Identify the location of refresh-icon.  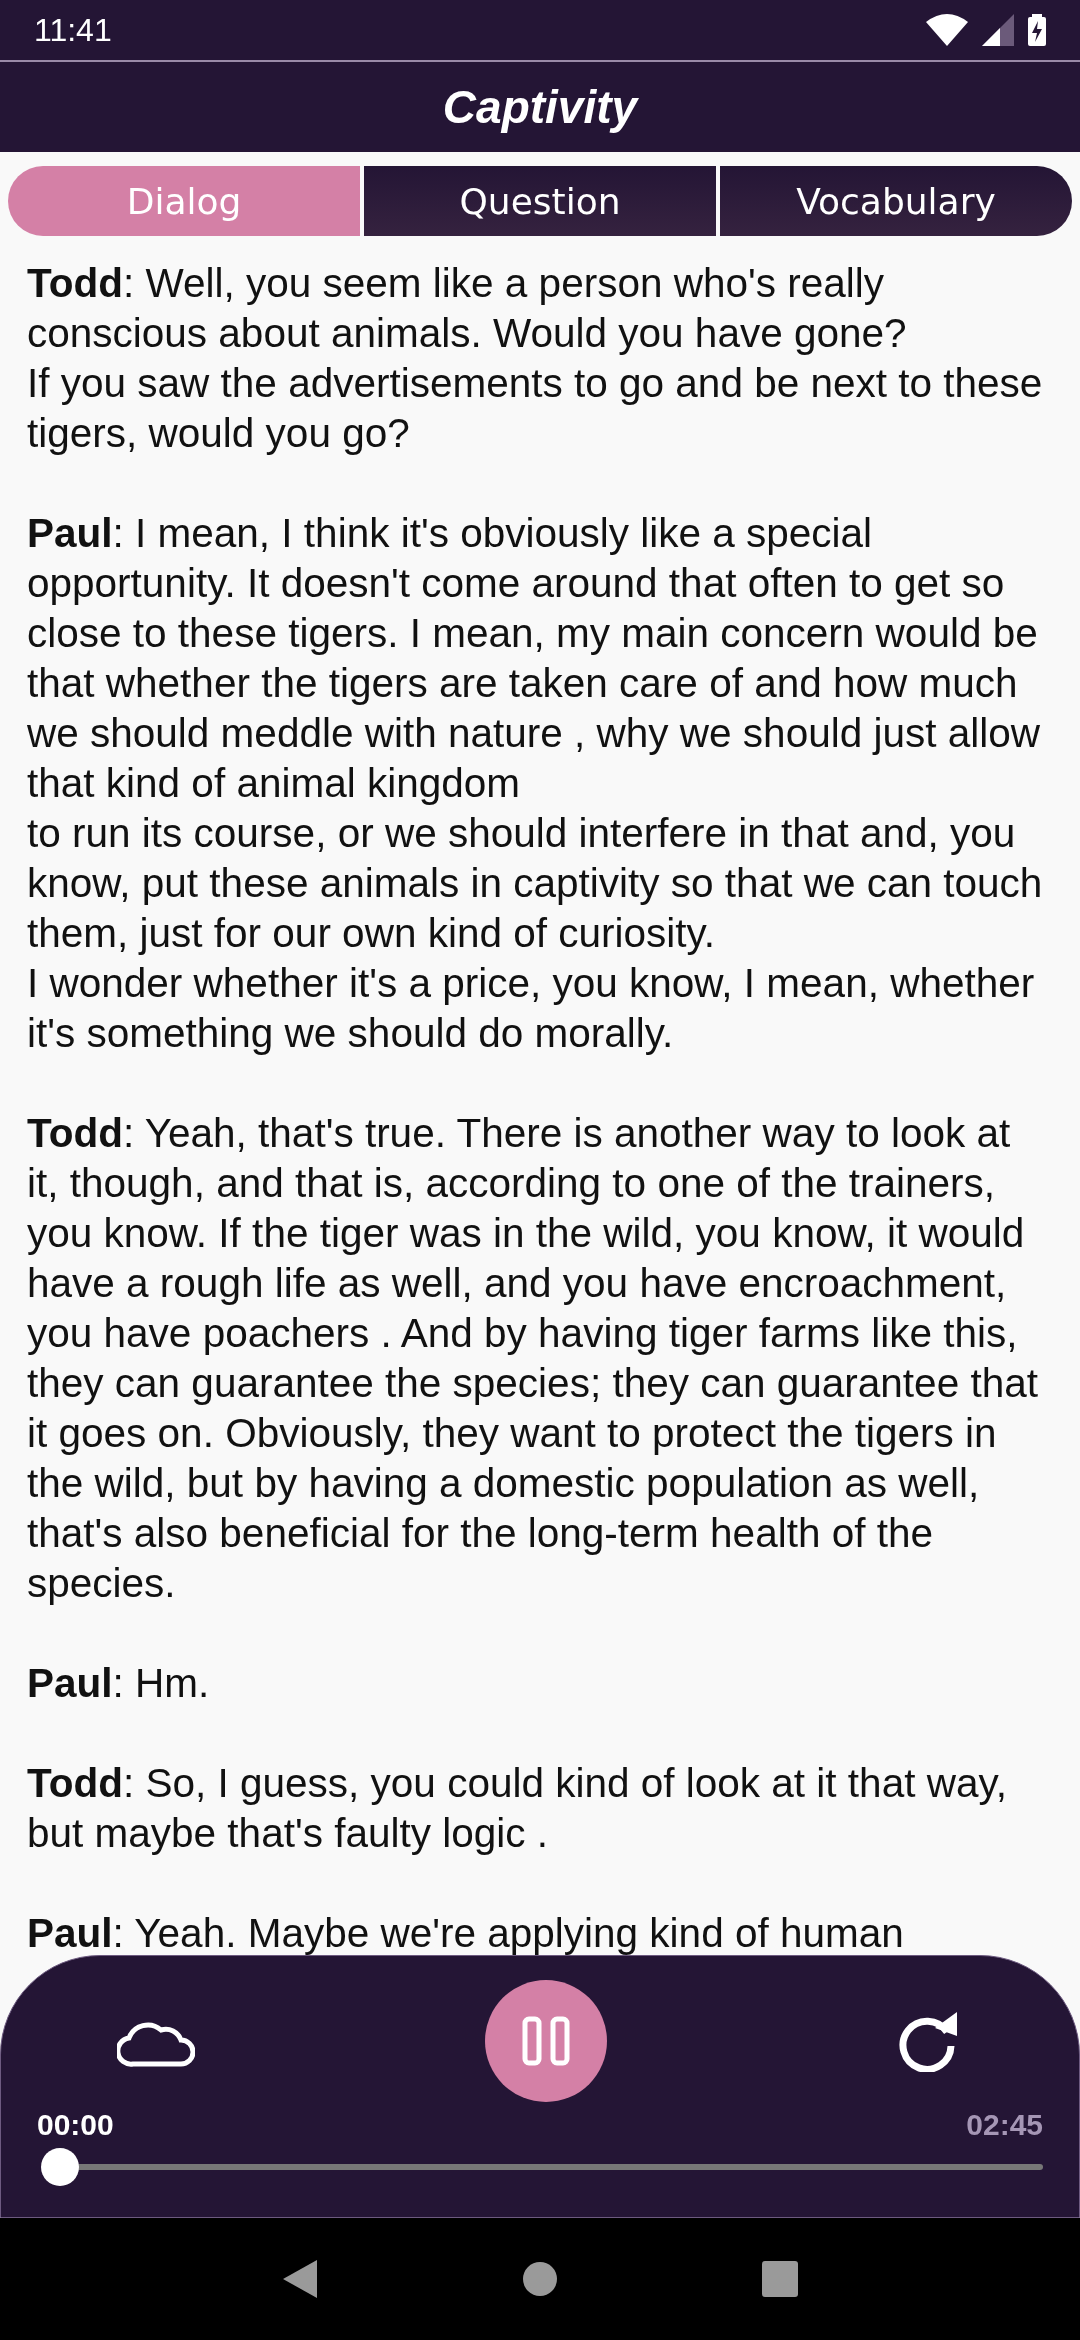
(928, 2041).